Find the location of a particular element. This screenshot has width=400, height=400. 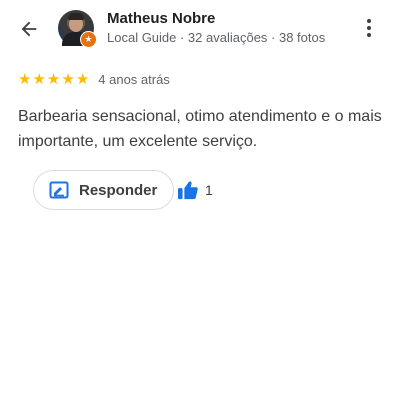

star-rating: ★ ★ ★ ★ ★ is located at coordinates (53, 79).